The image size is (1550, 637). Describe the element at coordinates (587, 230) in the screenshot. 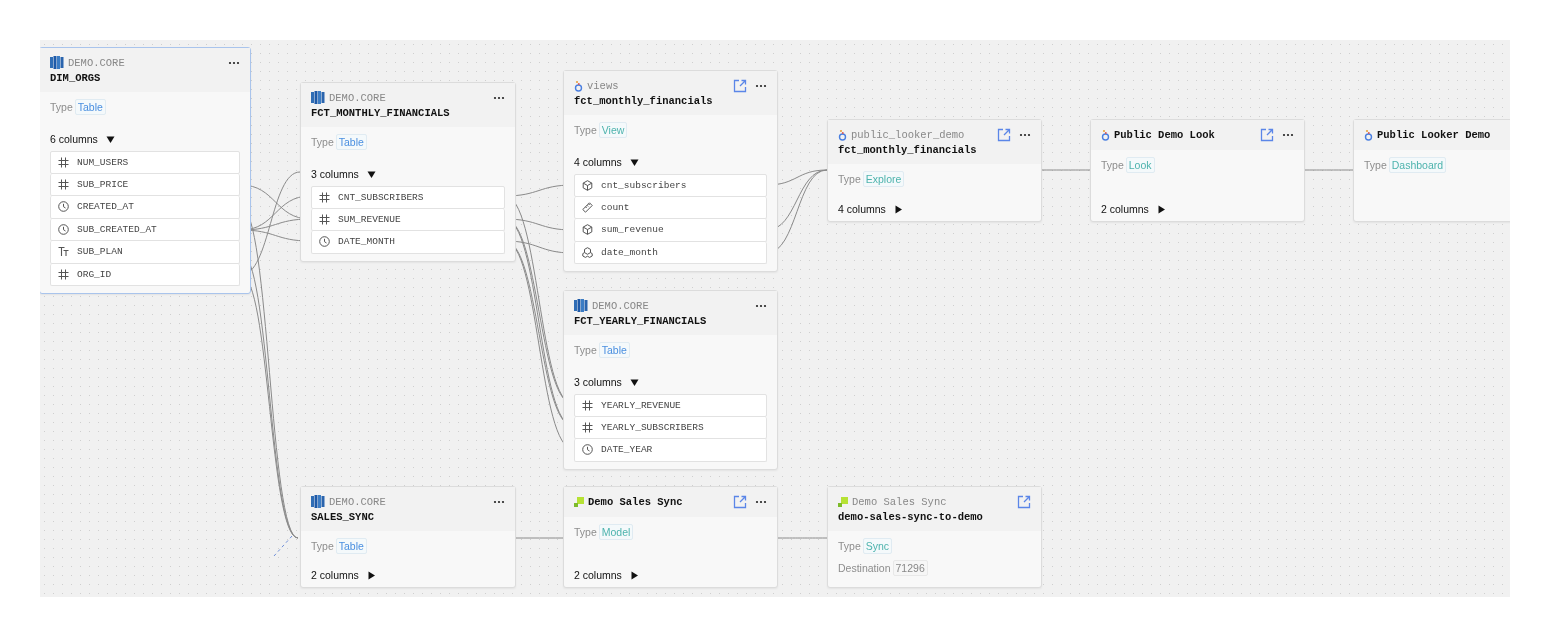

I see `cube-icon` at that location.